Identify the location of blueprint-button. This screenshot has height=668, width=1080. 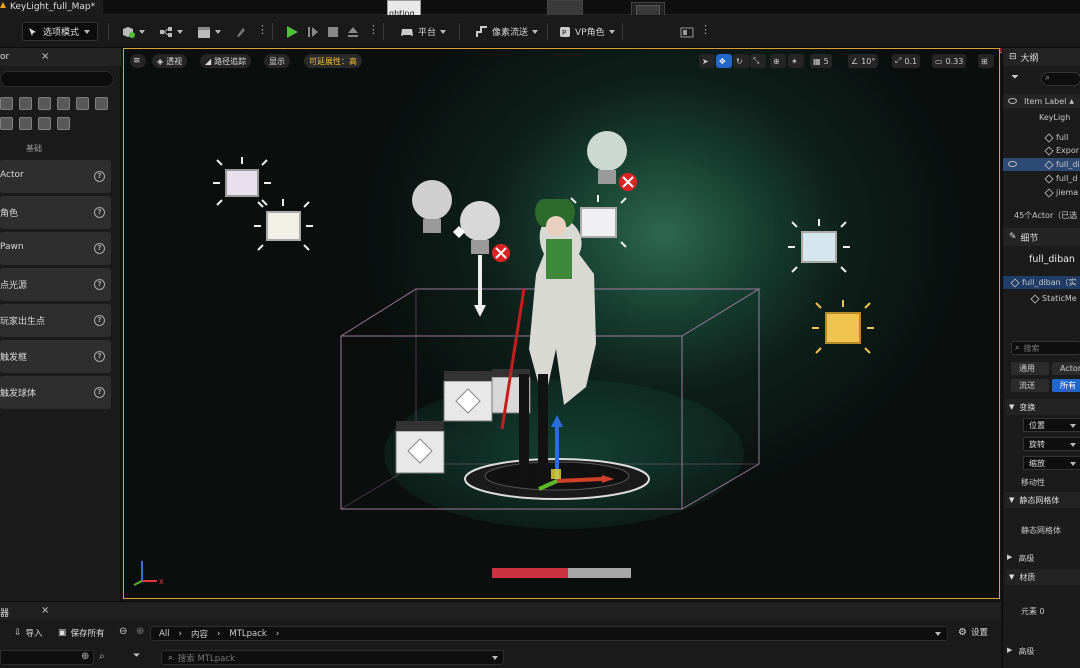
(171, 31).